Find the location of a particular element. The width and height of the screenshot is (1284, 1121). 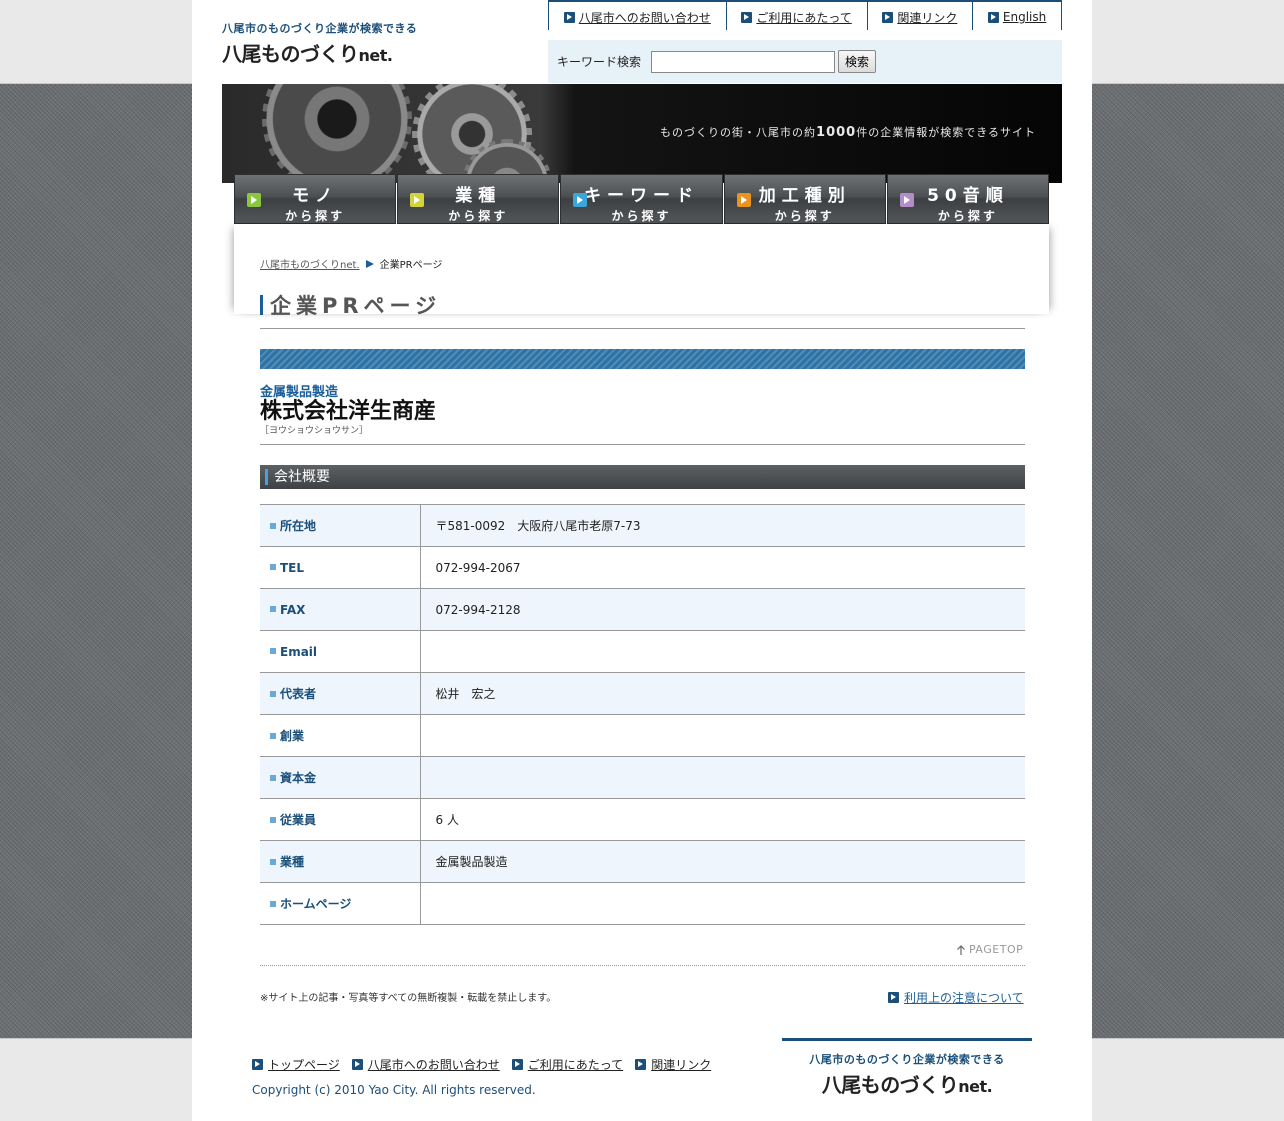

banner-text-before: ものづくりの街・八尾市の約 is located at coordinates (738, 132).